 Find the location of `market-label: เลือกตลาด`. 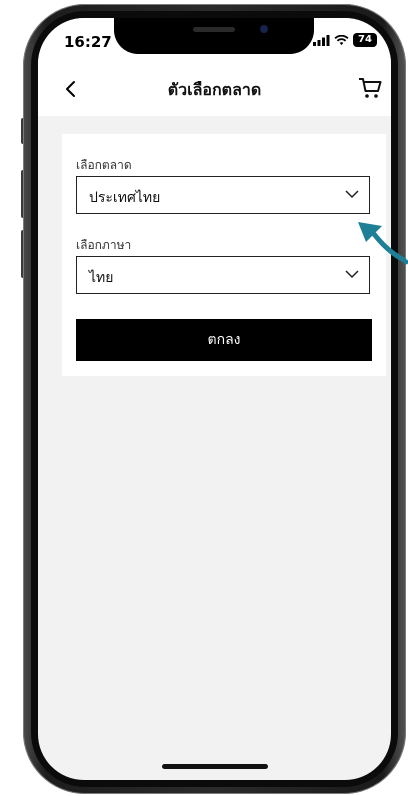

market-label: เลือกตลาด is located at coordinates (104, 165).